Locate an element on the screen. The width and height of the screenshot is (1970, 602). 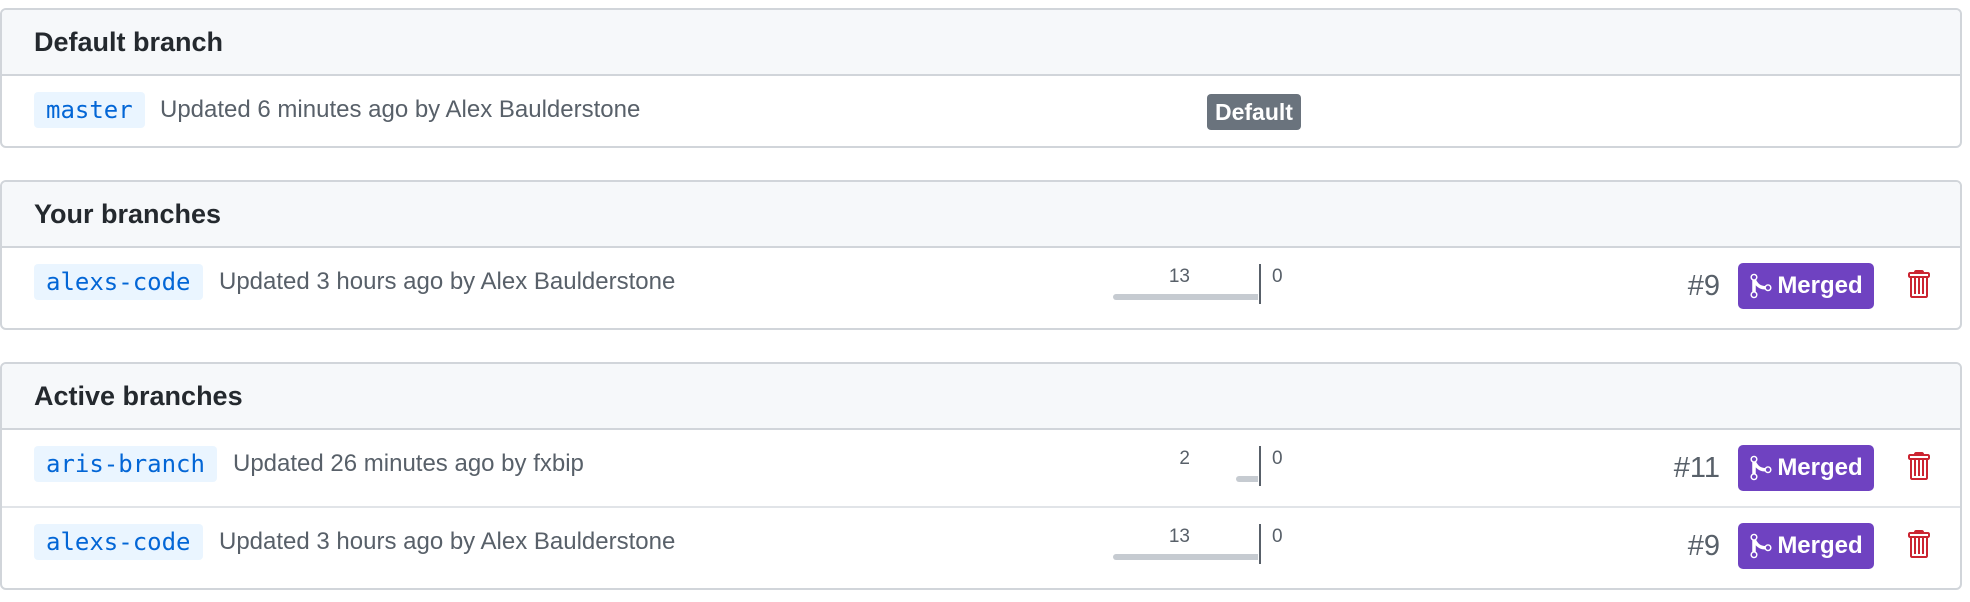
default-badge: Default is located at coordinates (1254, 112).